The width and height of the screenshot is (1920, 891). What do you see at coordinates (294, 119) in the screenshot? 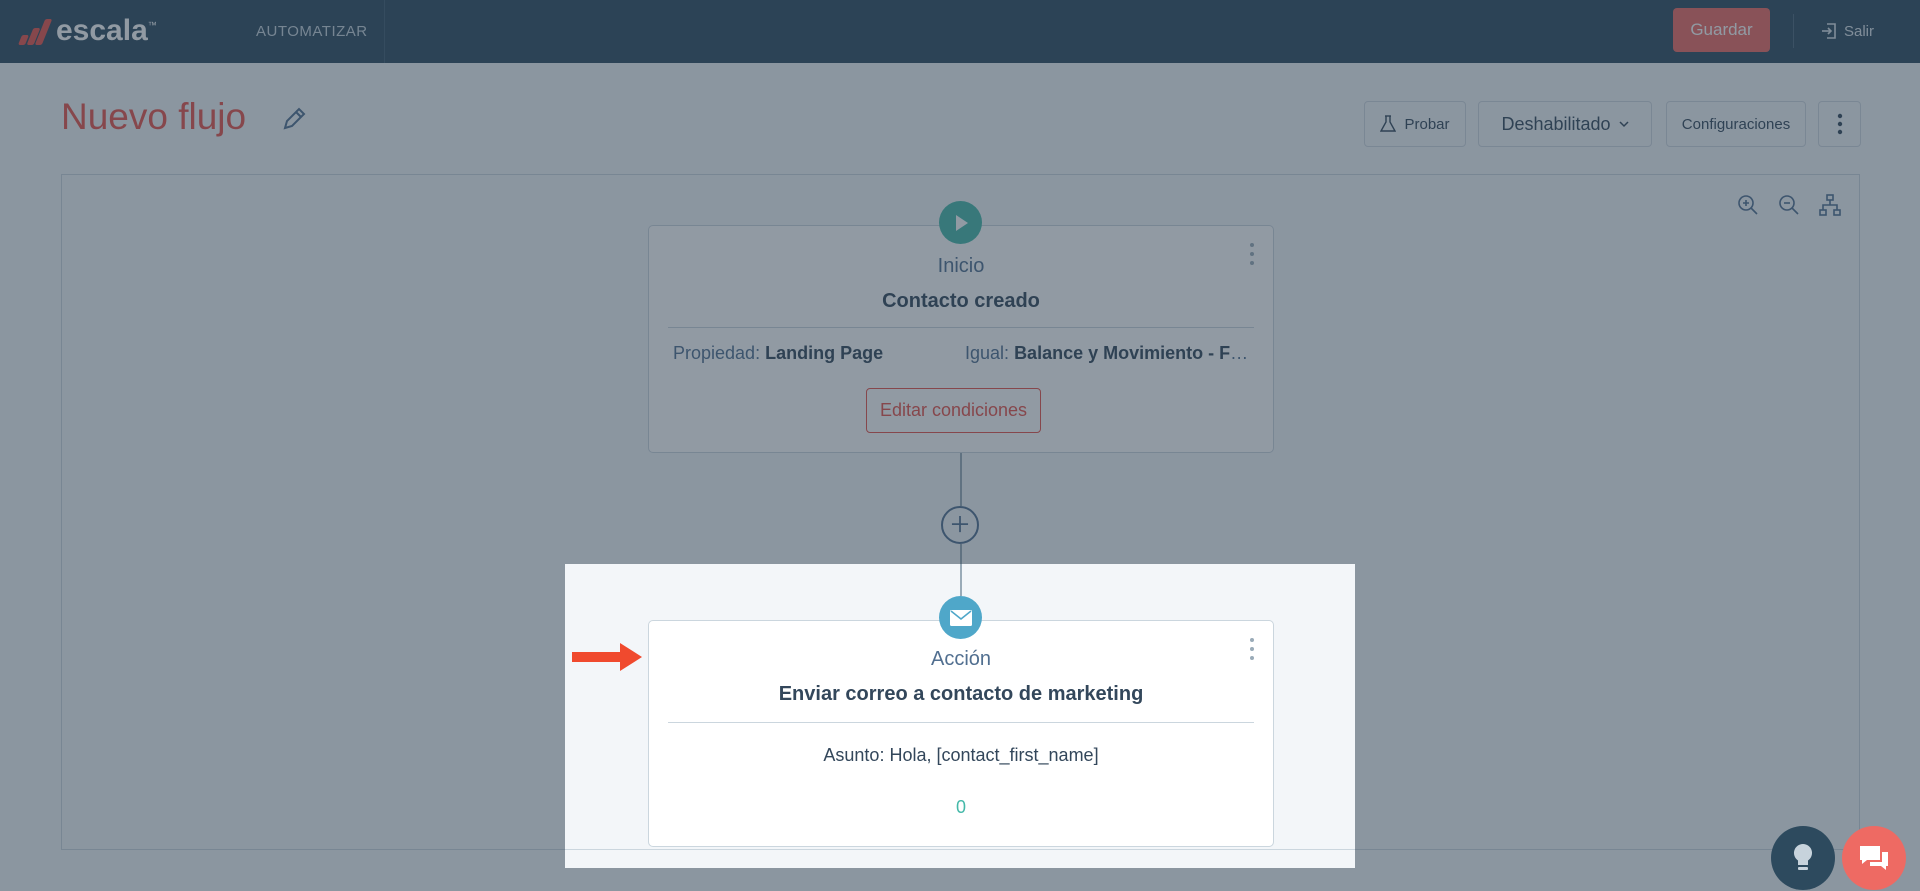
I see `pencil-icon` at bounding box center [294, 119].